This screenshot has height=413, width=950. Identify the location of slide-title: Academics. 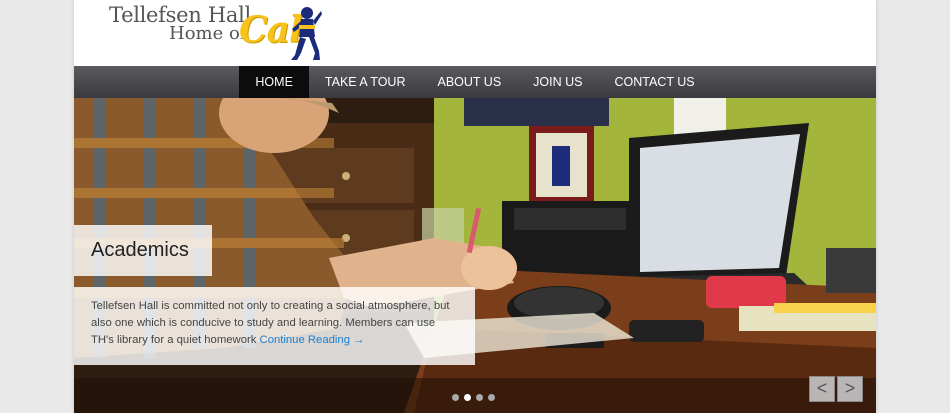
(140, 250).